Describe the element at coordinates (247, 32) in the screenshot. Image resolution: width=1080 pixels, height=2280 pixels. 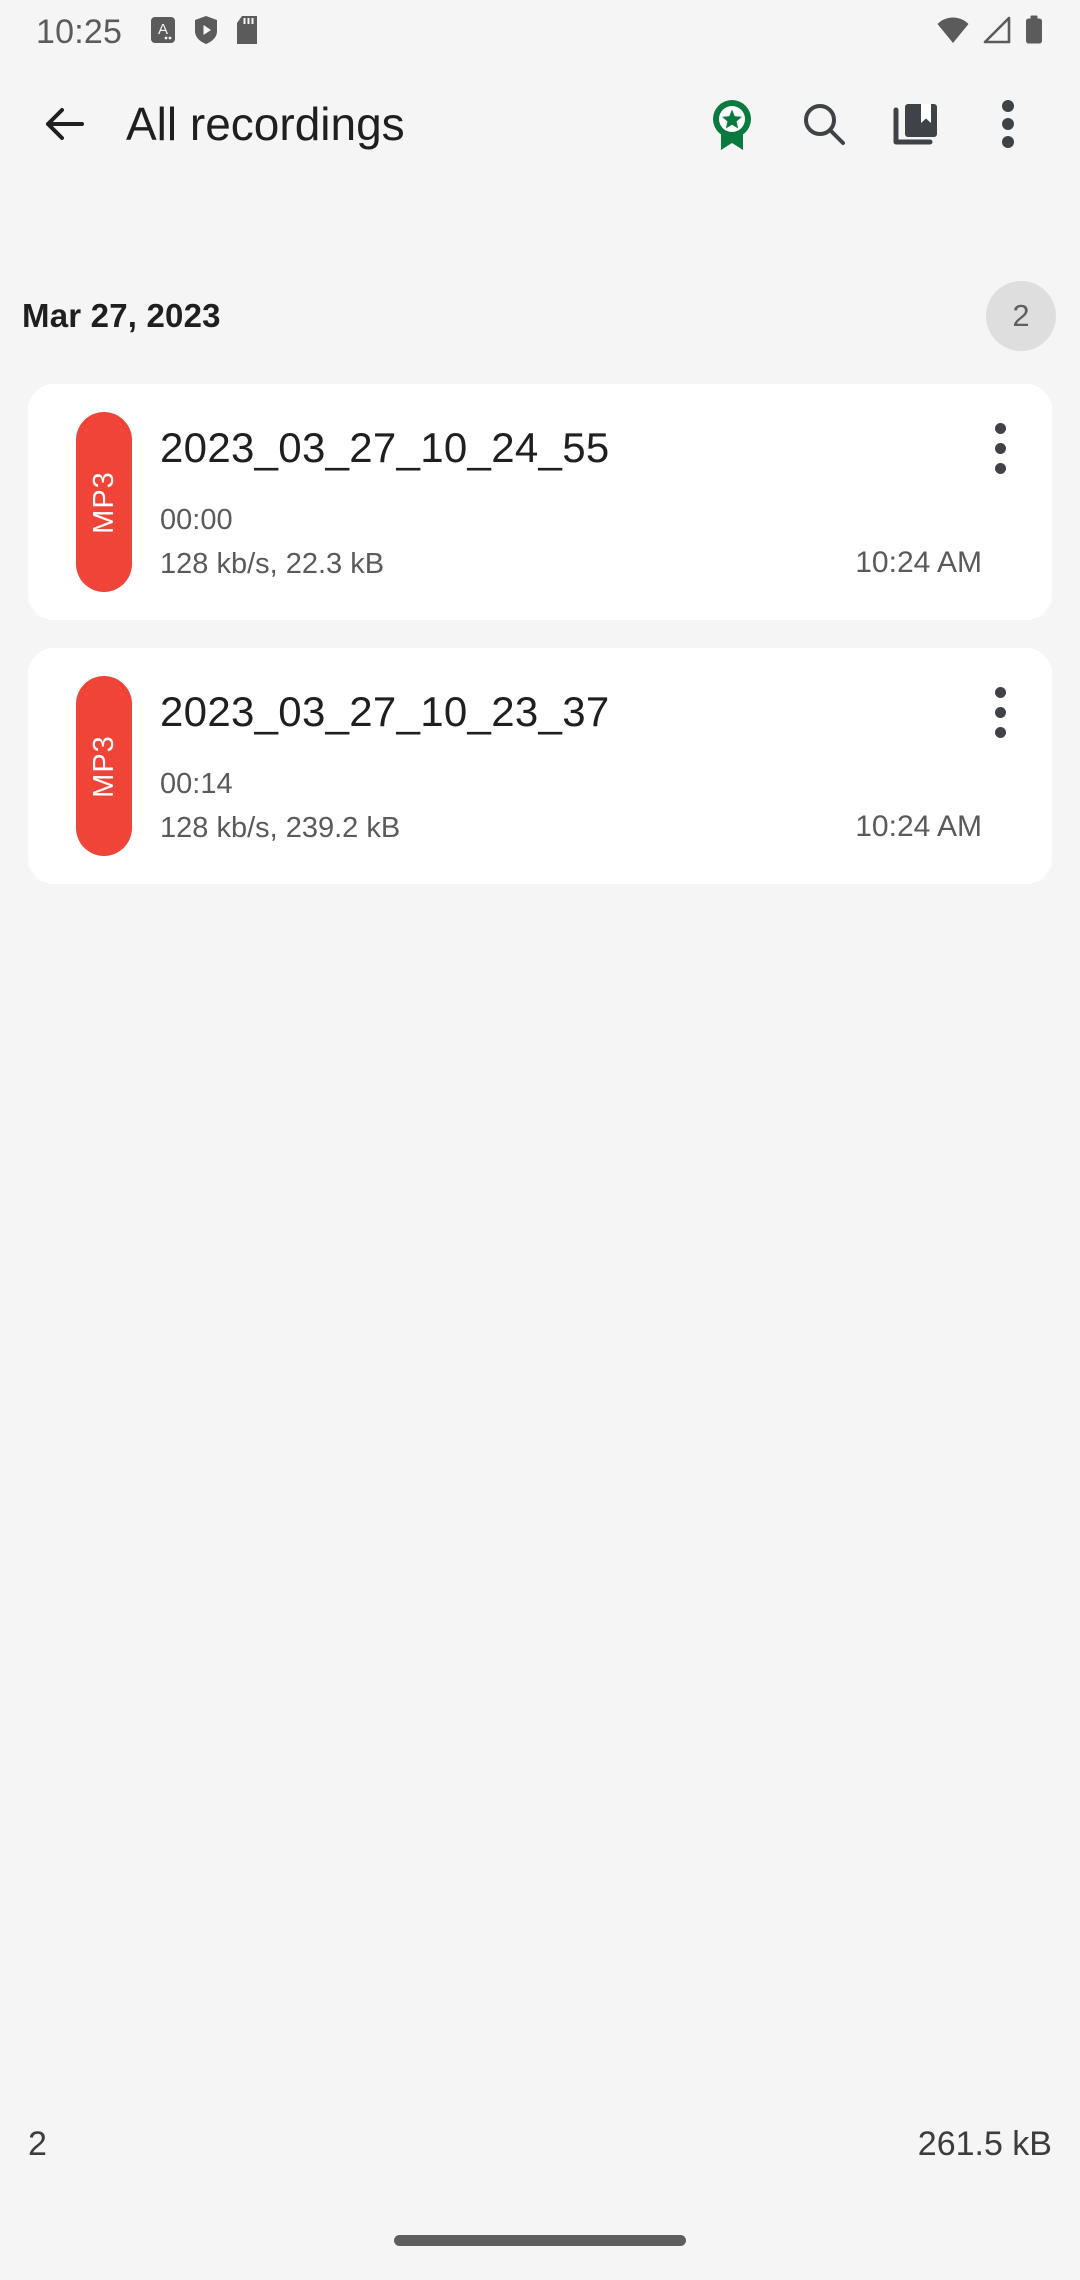
I see `sd-card-icon` at that location.